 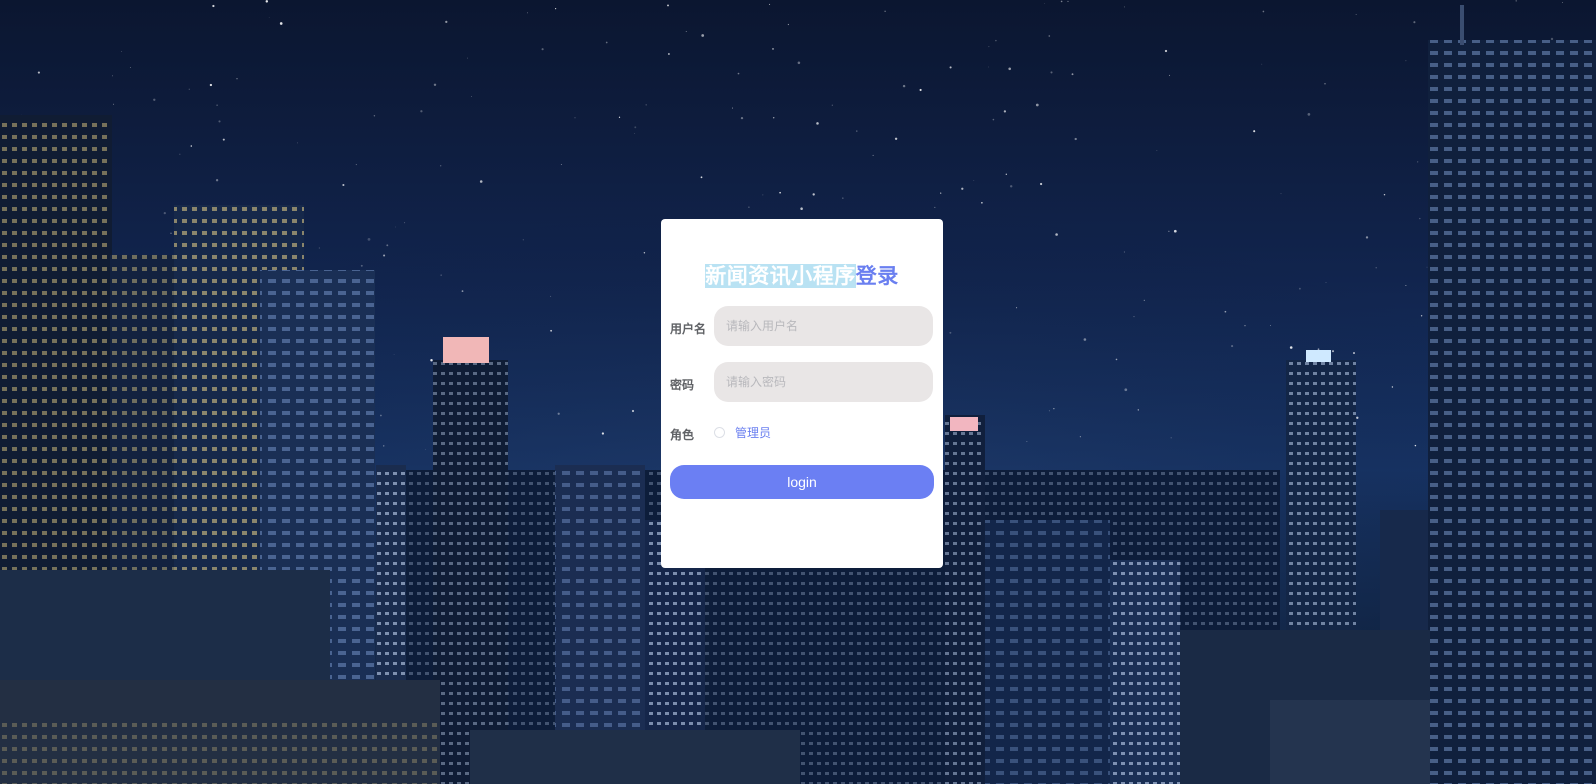 I want to click on radio-circle-icon, so click(x=719, y=432).